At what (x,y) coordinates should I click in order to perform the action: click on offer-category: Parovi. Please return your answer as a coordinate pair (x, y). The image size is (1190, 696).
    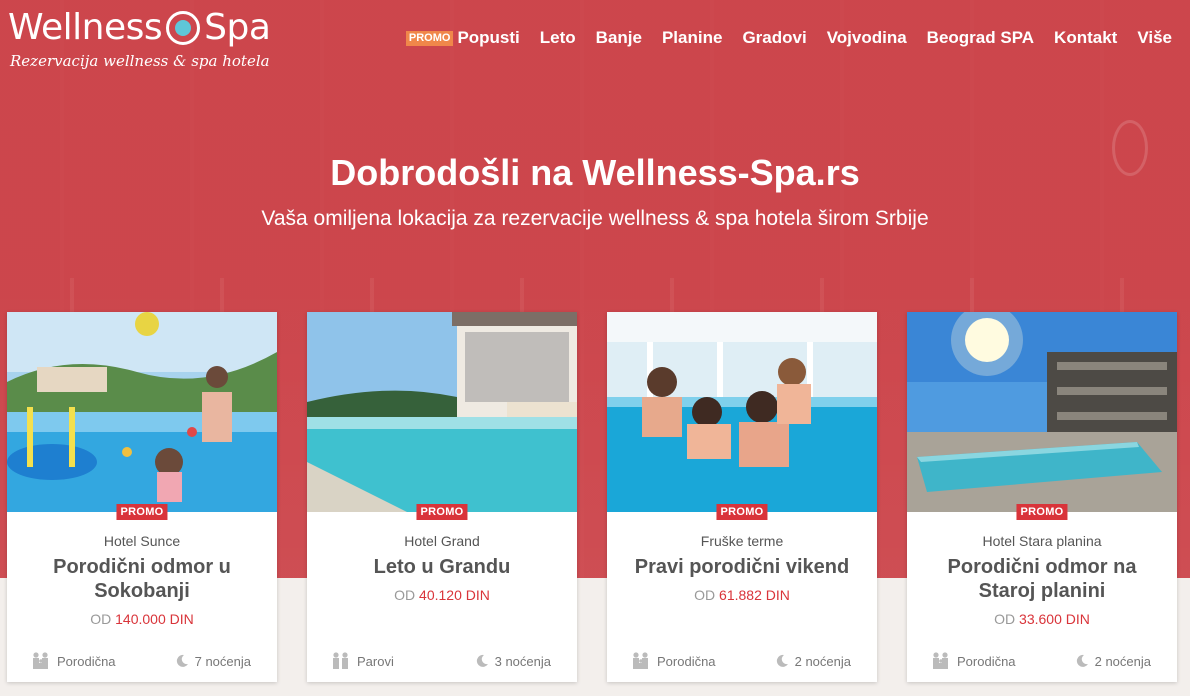
    Looking at the image, I should click on (362, 661).